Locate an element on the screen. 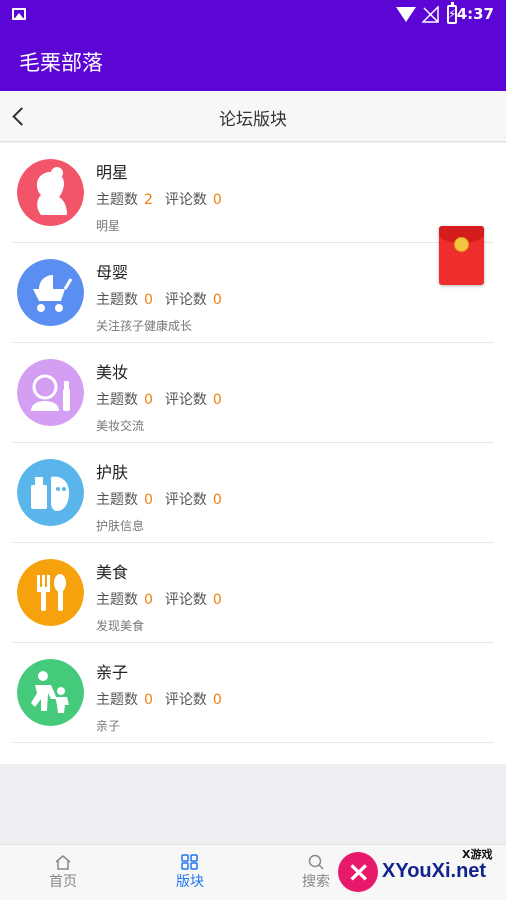 This screenshot has height=900, width=506. food-icon is located at coordinates (50, 592).